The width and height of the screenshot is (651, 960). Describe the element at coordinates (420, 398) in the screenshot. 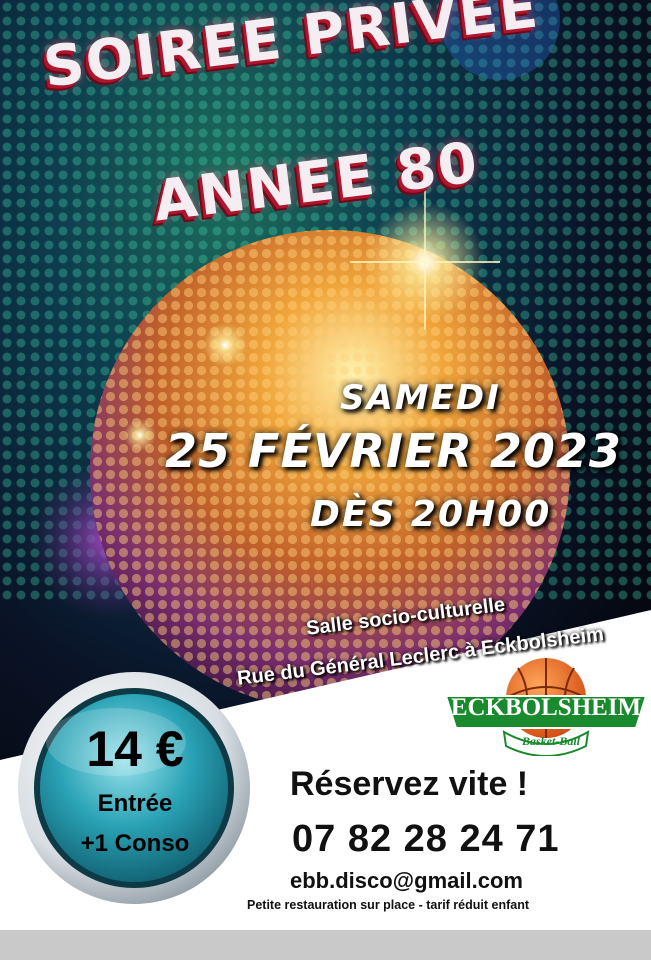

I see `date-day: SAMEDI` at that location.